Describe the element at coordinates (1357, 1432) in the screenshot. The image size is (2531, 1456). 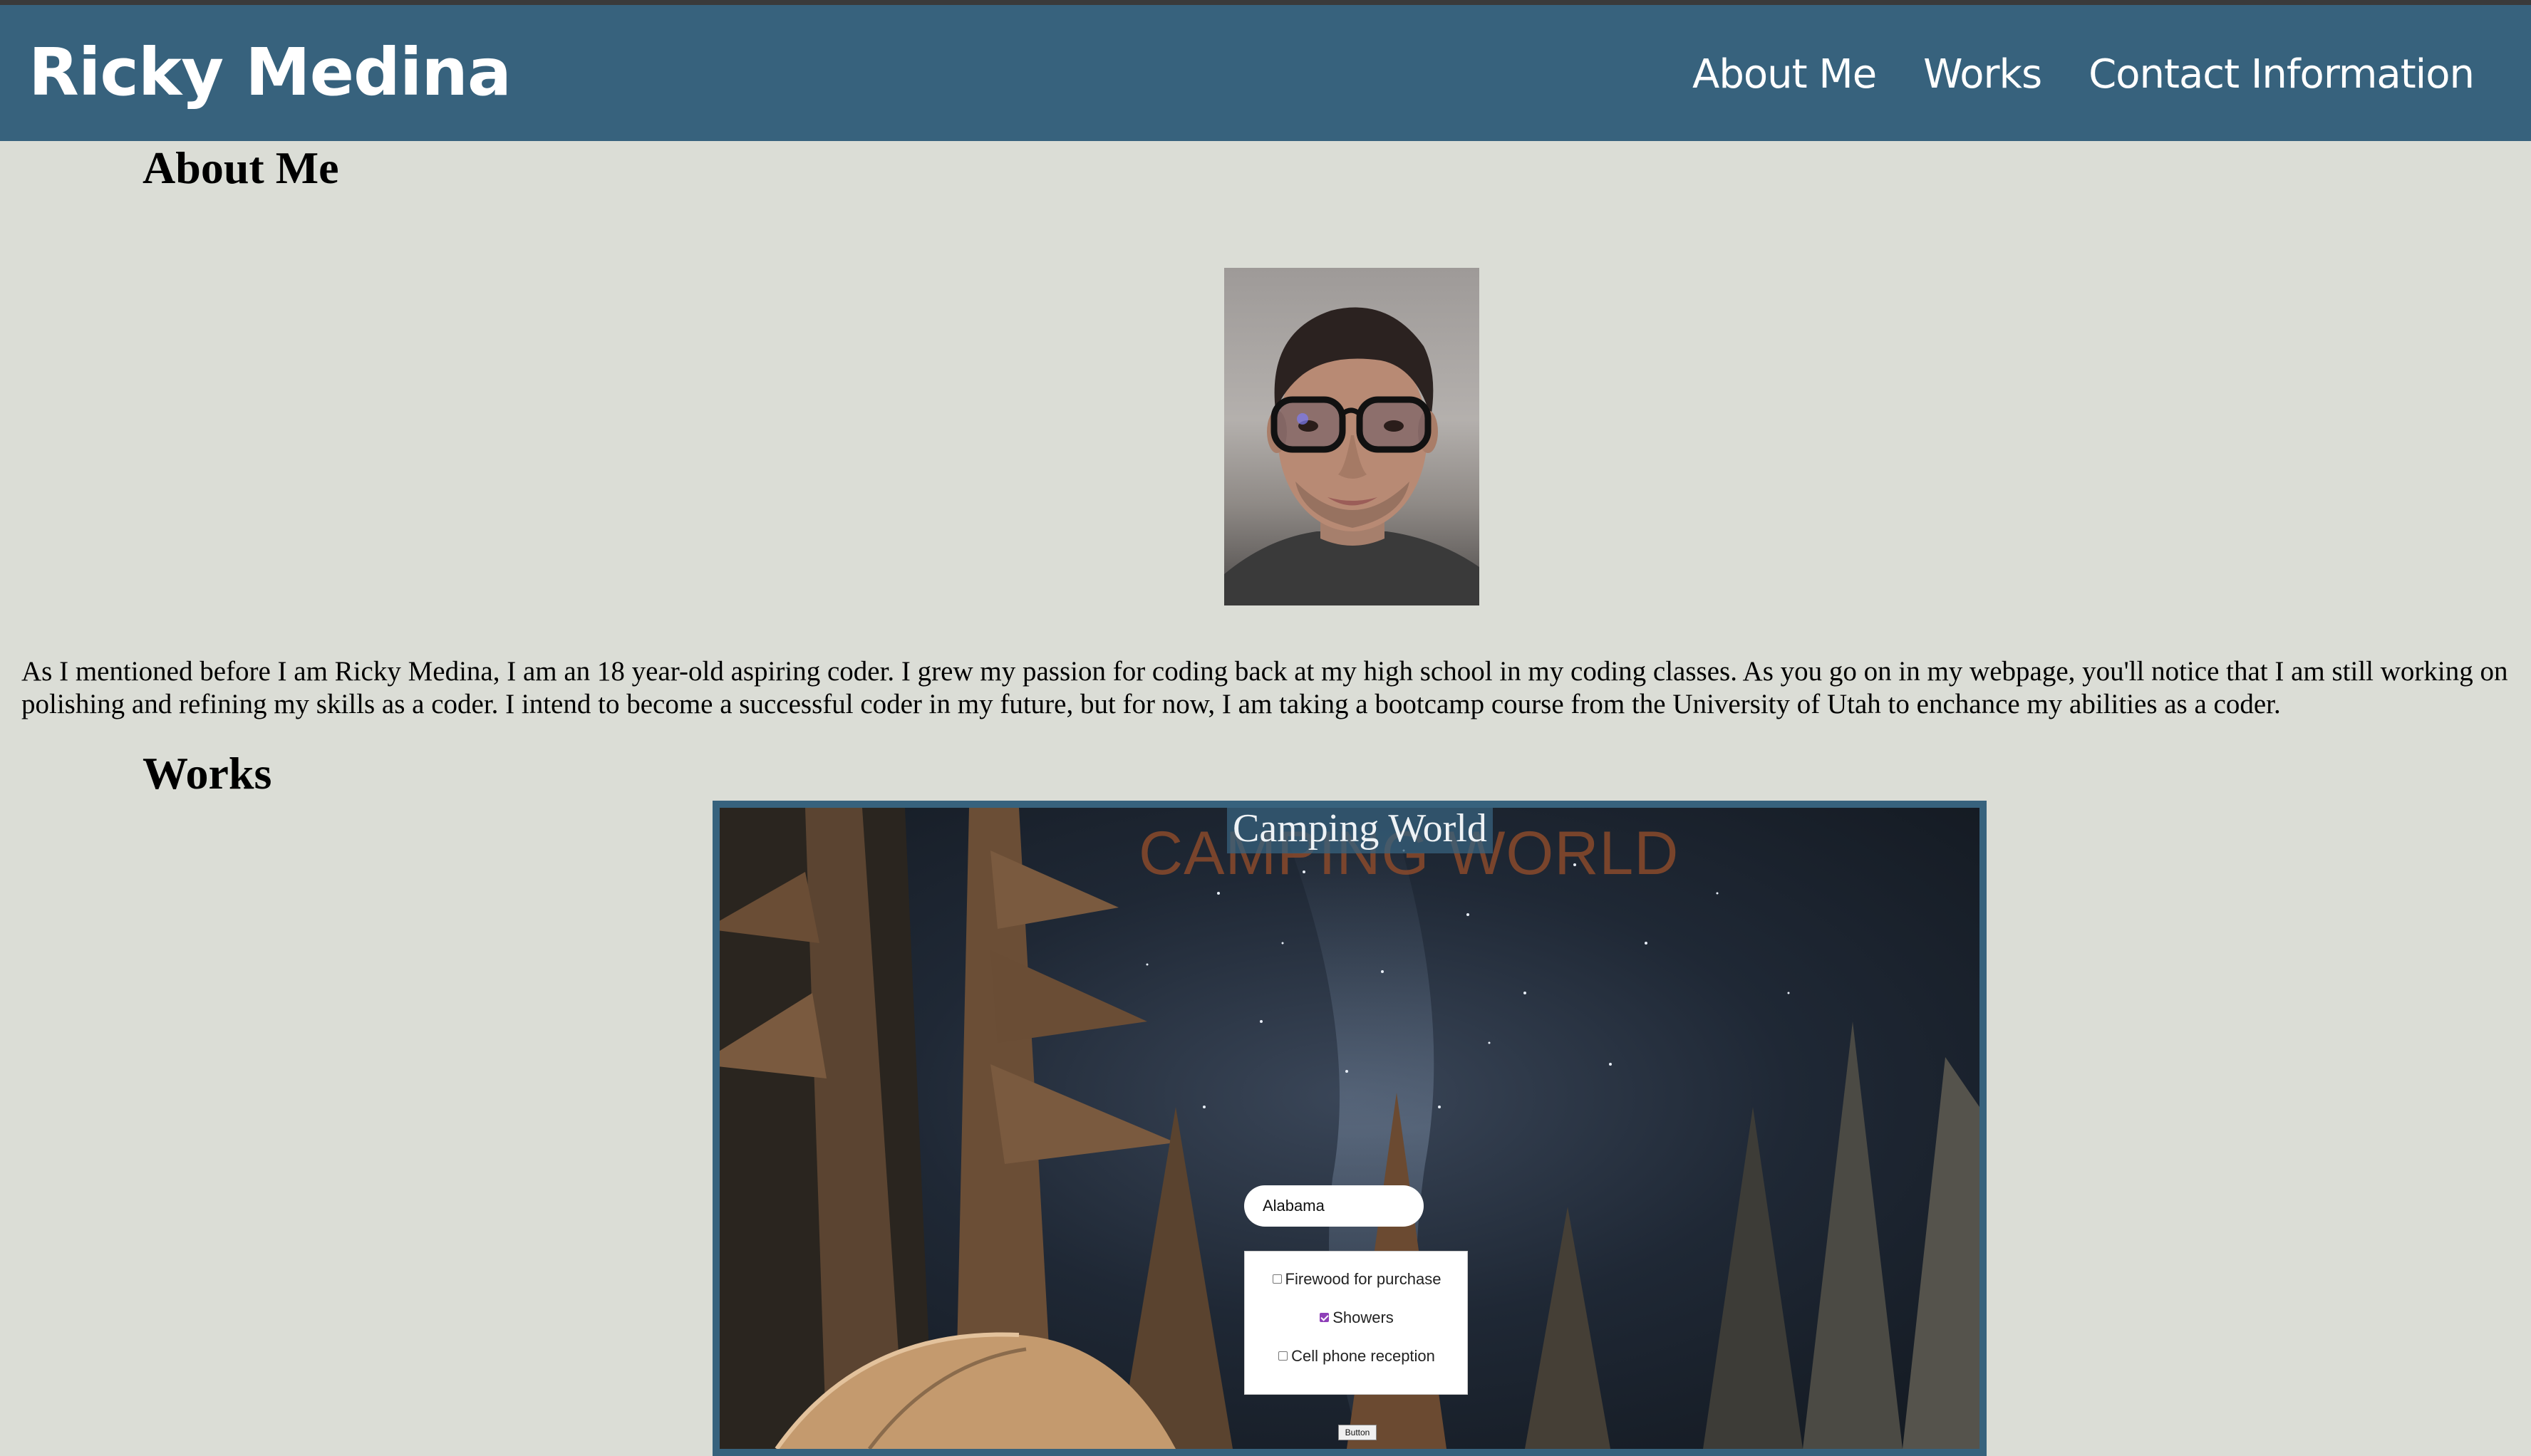
I see `project-submit-button: Button` at that location.